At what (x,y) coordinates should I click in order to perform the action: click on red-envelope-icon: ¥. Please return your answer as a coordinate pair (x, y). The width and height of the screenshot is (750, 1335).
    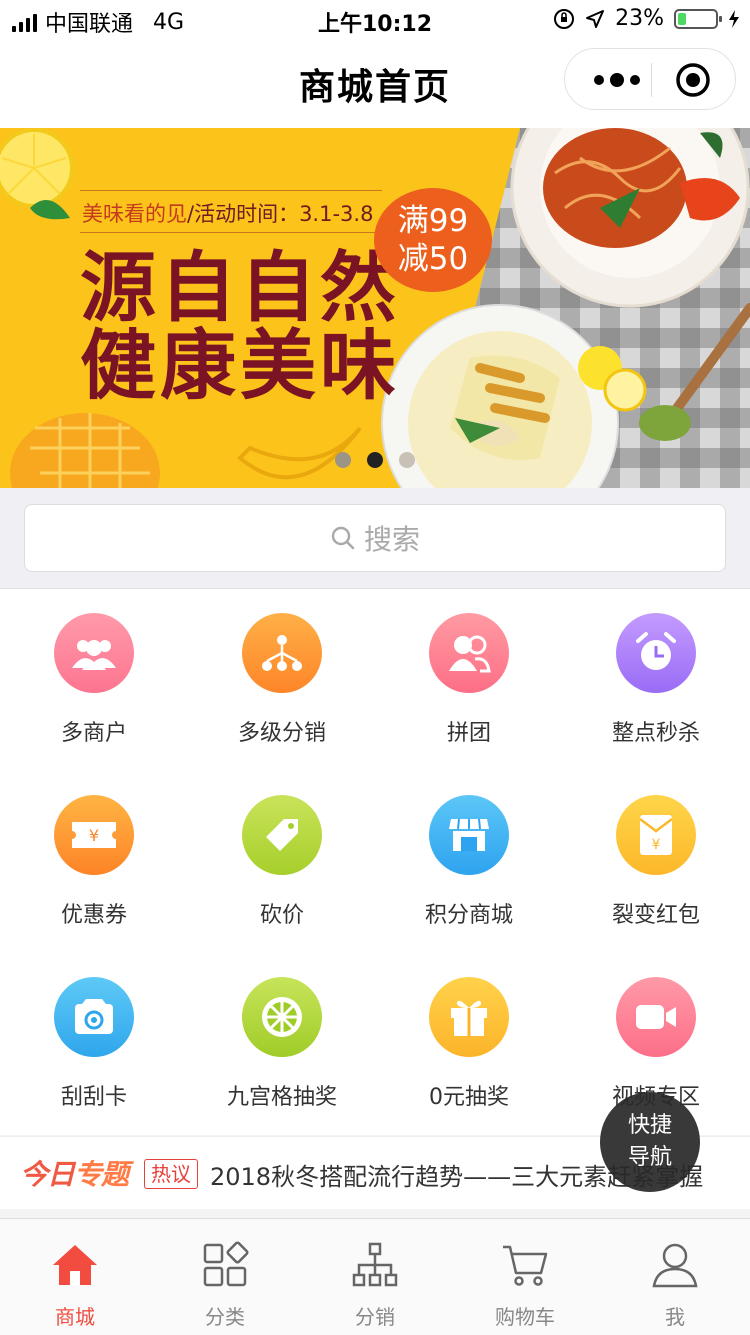
    Looking at the image, I should click on (656, 835).